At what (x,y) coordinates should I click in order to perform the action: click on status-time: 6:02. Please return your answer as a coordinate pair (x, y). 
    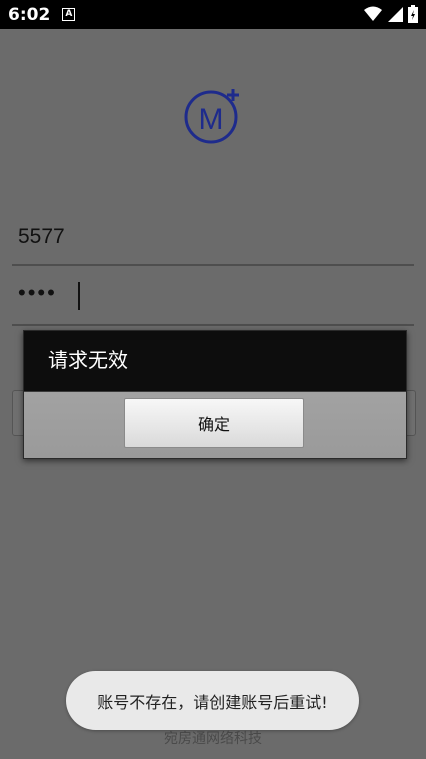
    Looking at the image, I should click on (29, 14).